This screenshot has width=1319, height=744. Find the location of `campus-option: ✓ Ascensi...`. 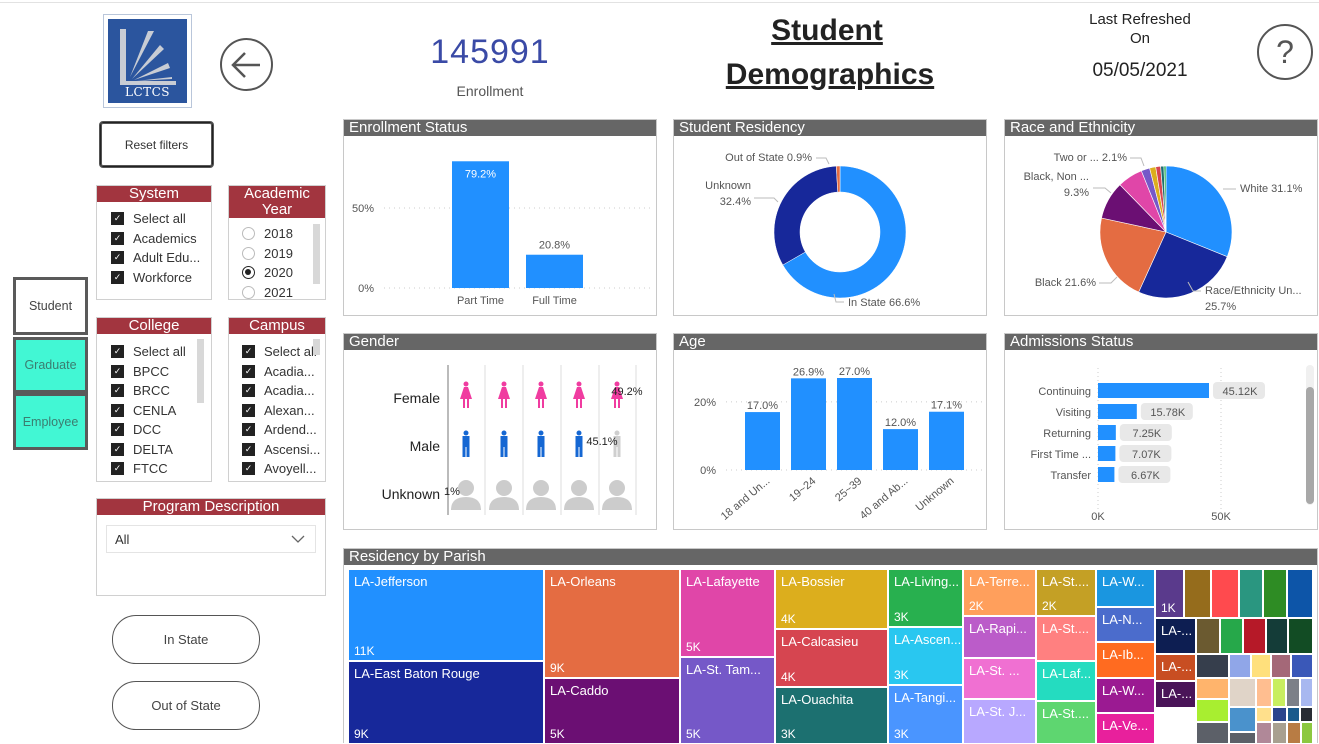

campus-option: ✓ Ascensi... is located at coordinates (281, 450).